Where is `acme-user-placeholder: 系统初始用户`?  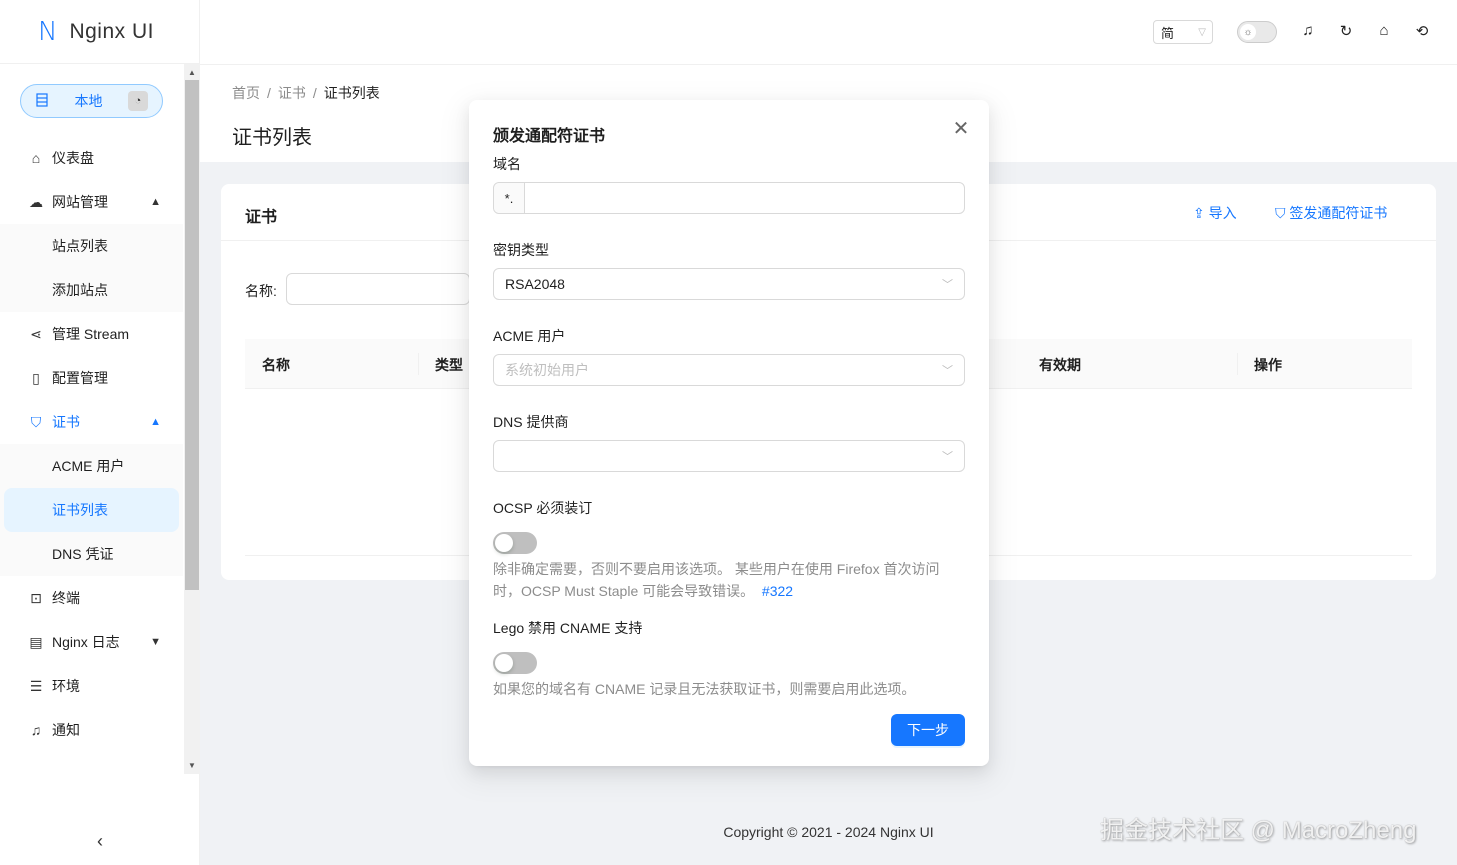
acme-user-placeholder: 系统初始用户 is located at coordinates (547, 370).